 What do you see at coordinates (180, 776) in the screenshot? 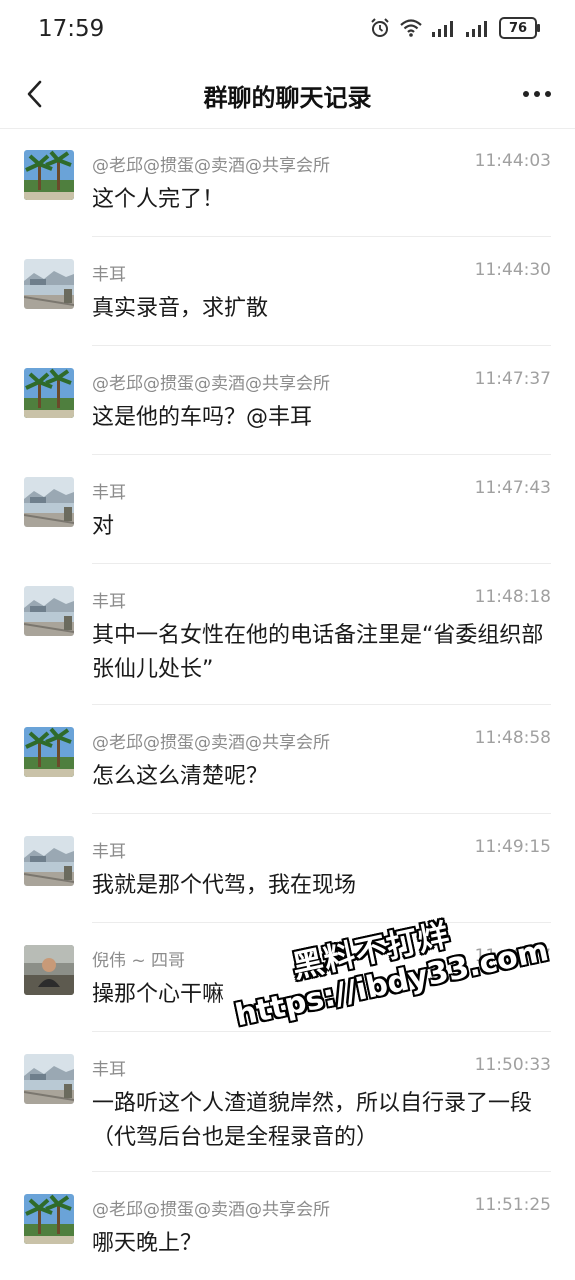
I see `message-text: 怎么这么清楚呢？` at bounding box center [180, 776].